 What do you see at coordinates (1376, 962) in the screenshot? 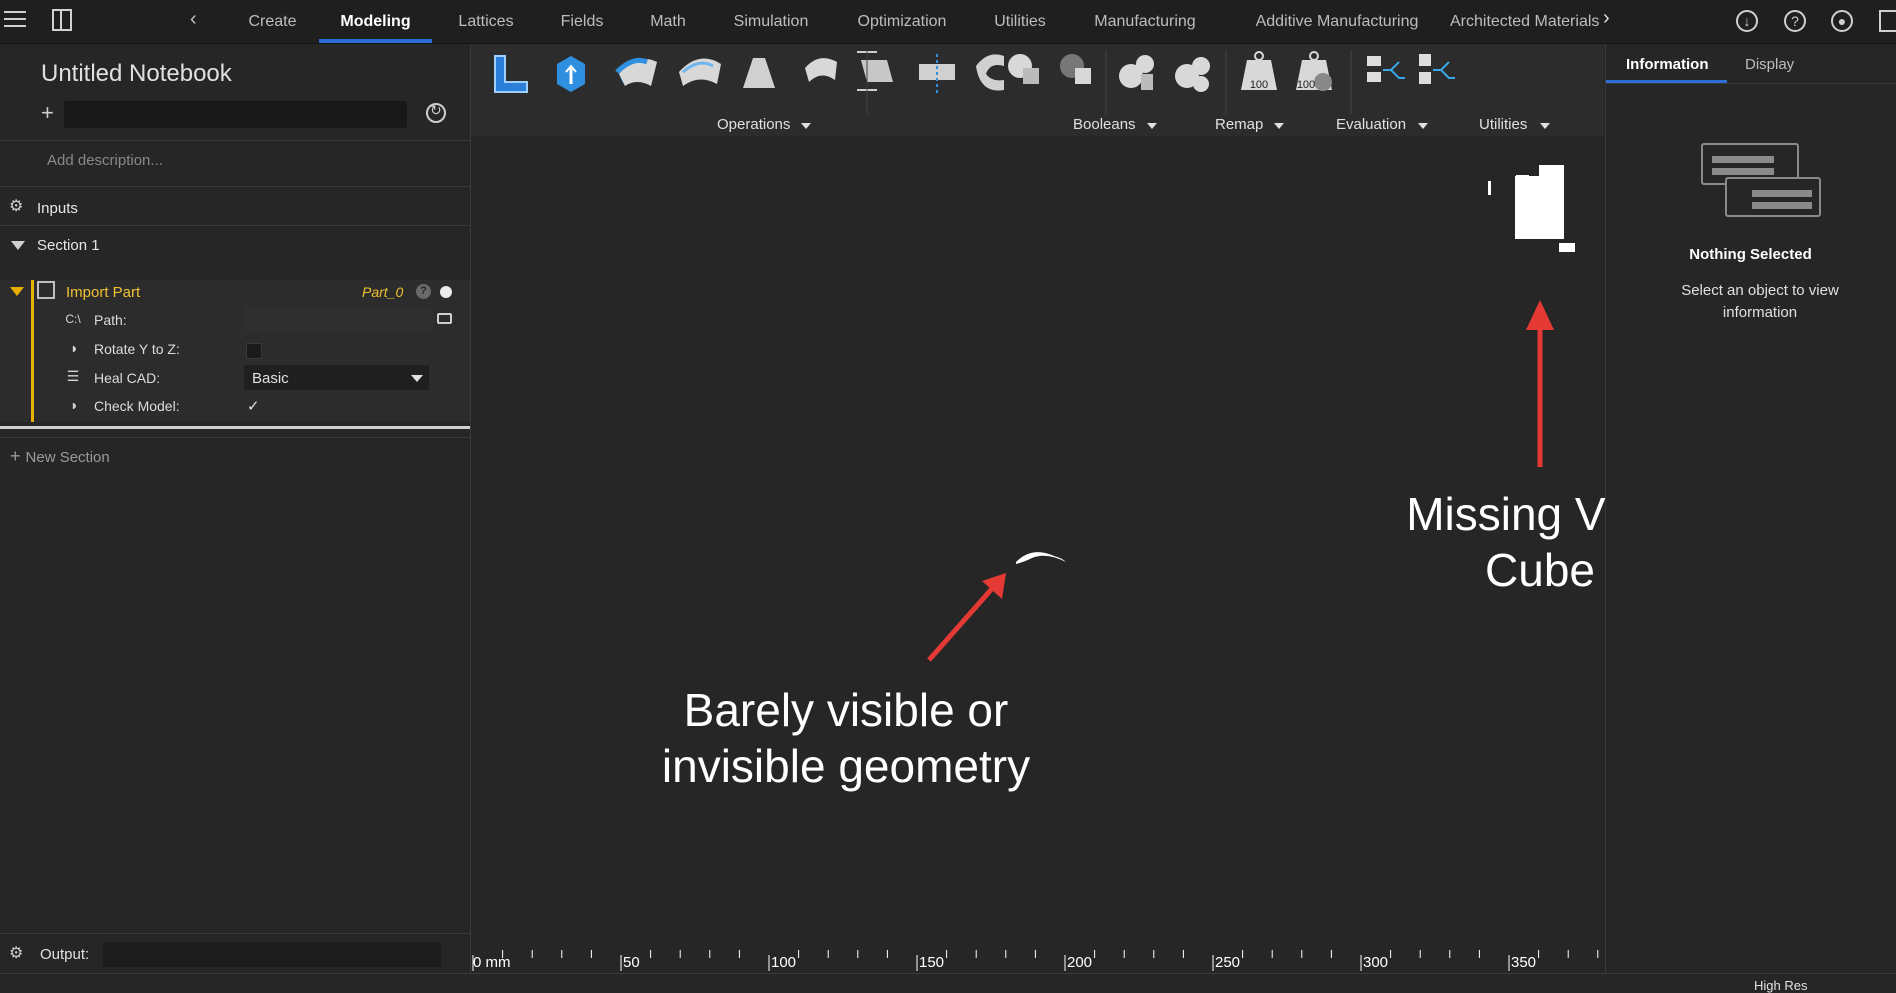
I see `ruler-label: 300` at bounding box center [1376, 962].